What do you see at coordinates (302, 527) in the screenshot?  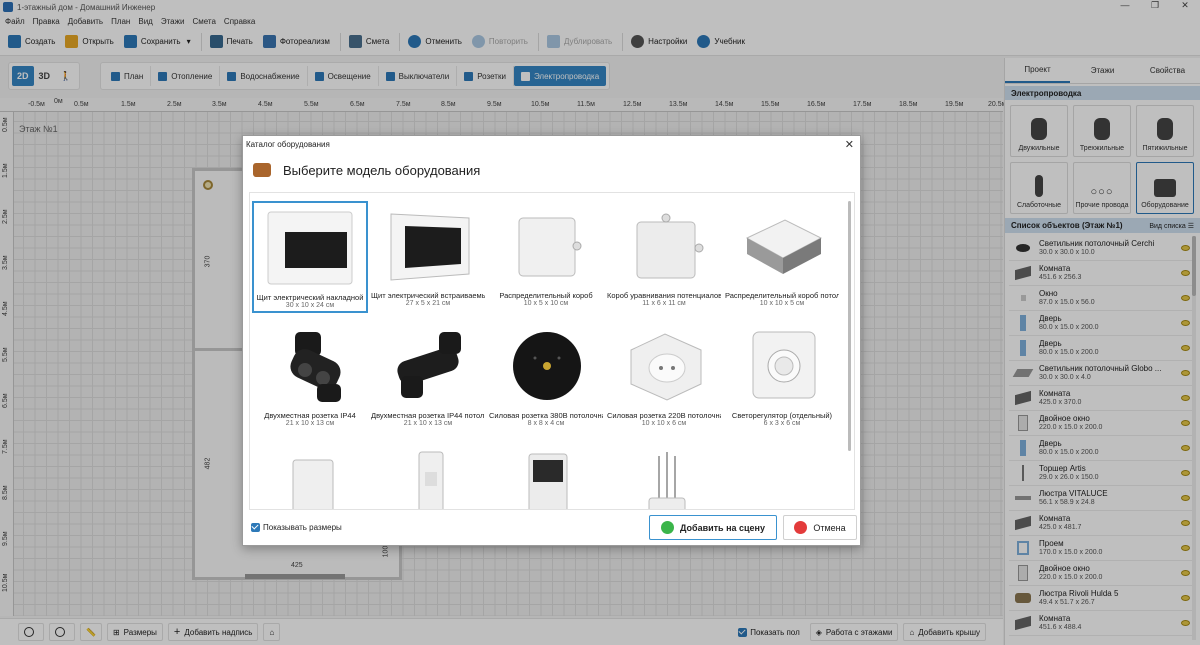 I see `show-sizes-label: Показывать размеры` at bounding box center [302, 527].